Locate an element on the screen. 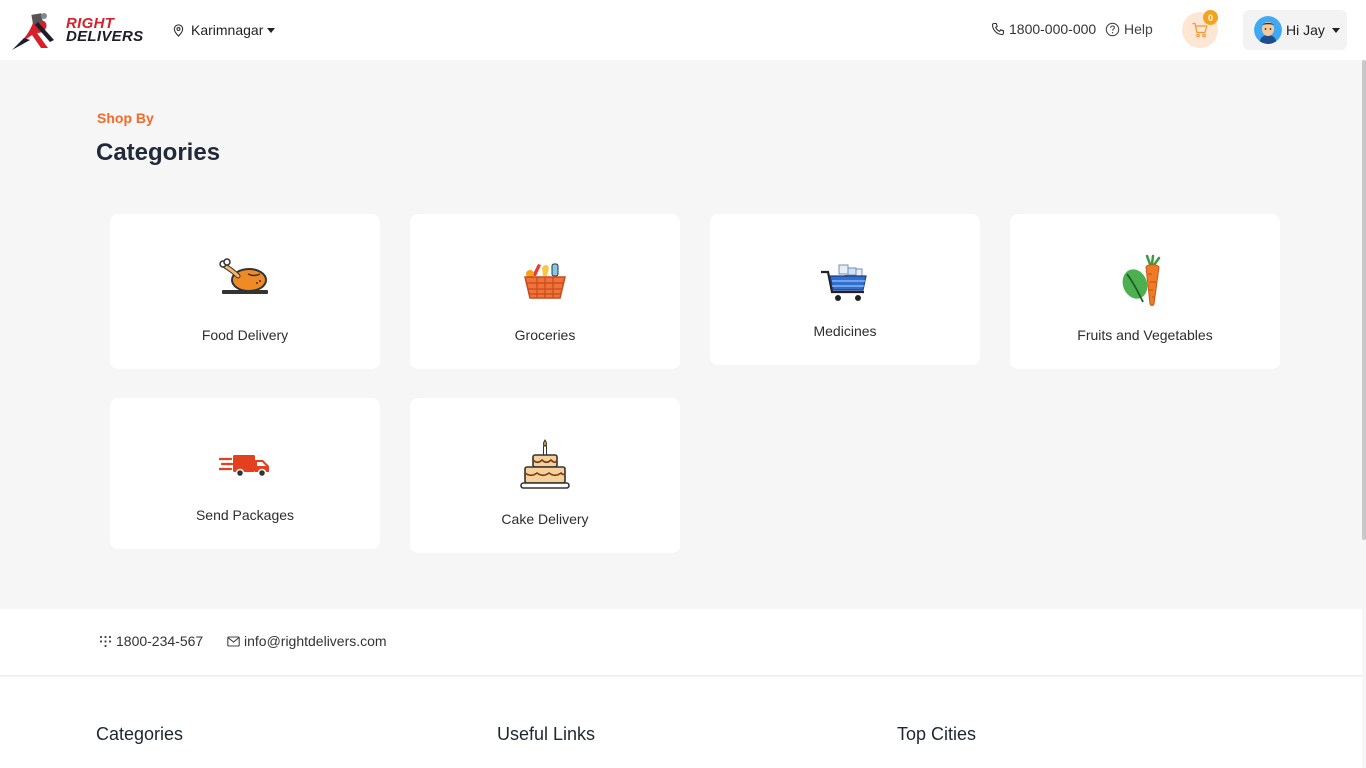 The image size is (1366, 768). category-label: Medicines is located at coordinates (845, 331).